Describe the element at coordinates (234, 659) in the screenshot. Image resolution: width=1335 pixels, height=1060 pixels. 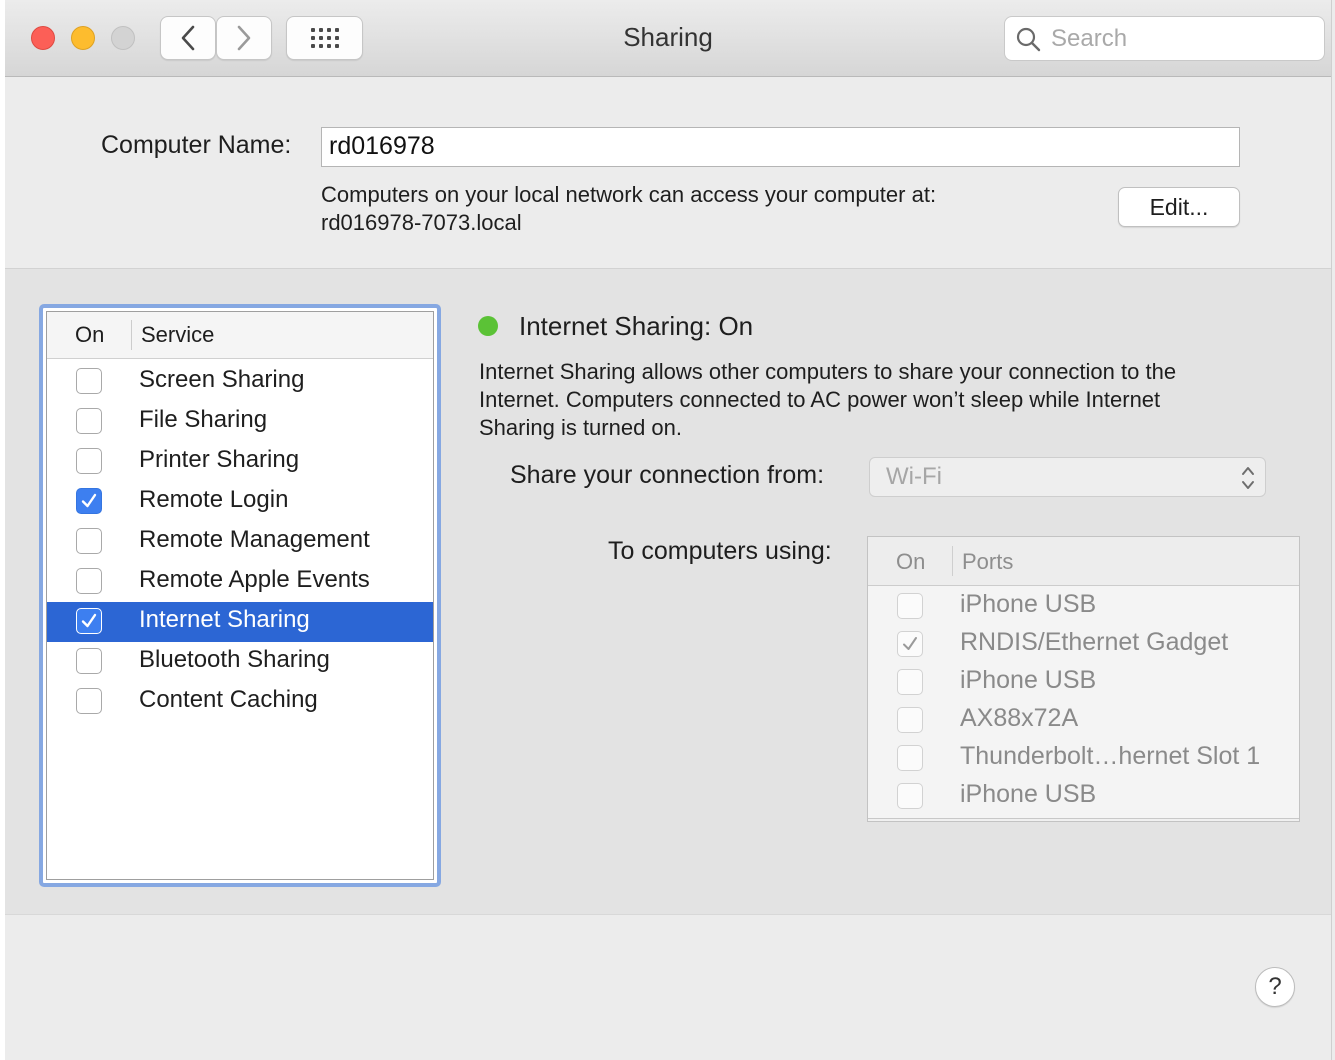
I see `service-label: Bluetooth Sharing` at that location.